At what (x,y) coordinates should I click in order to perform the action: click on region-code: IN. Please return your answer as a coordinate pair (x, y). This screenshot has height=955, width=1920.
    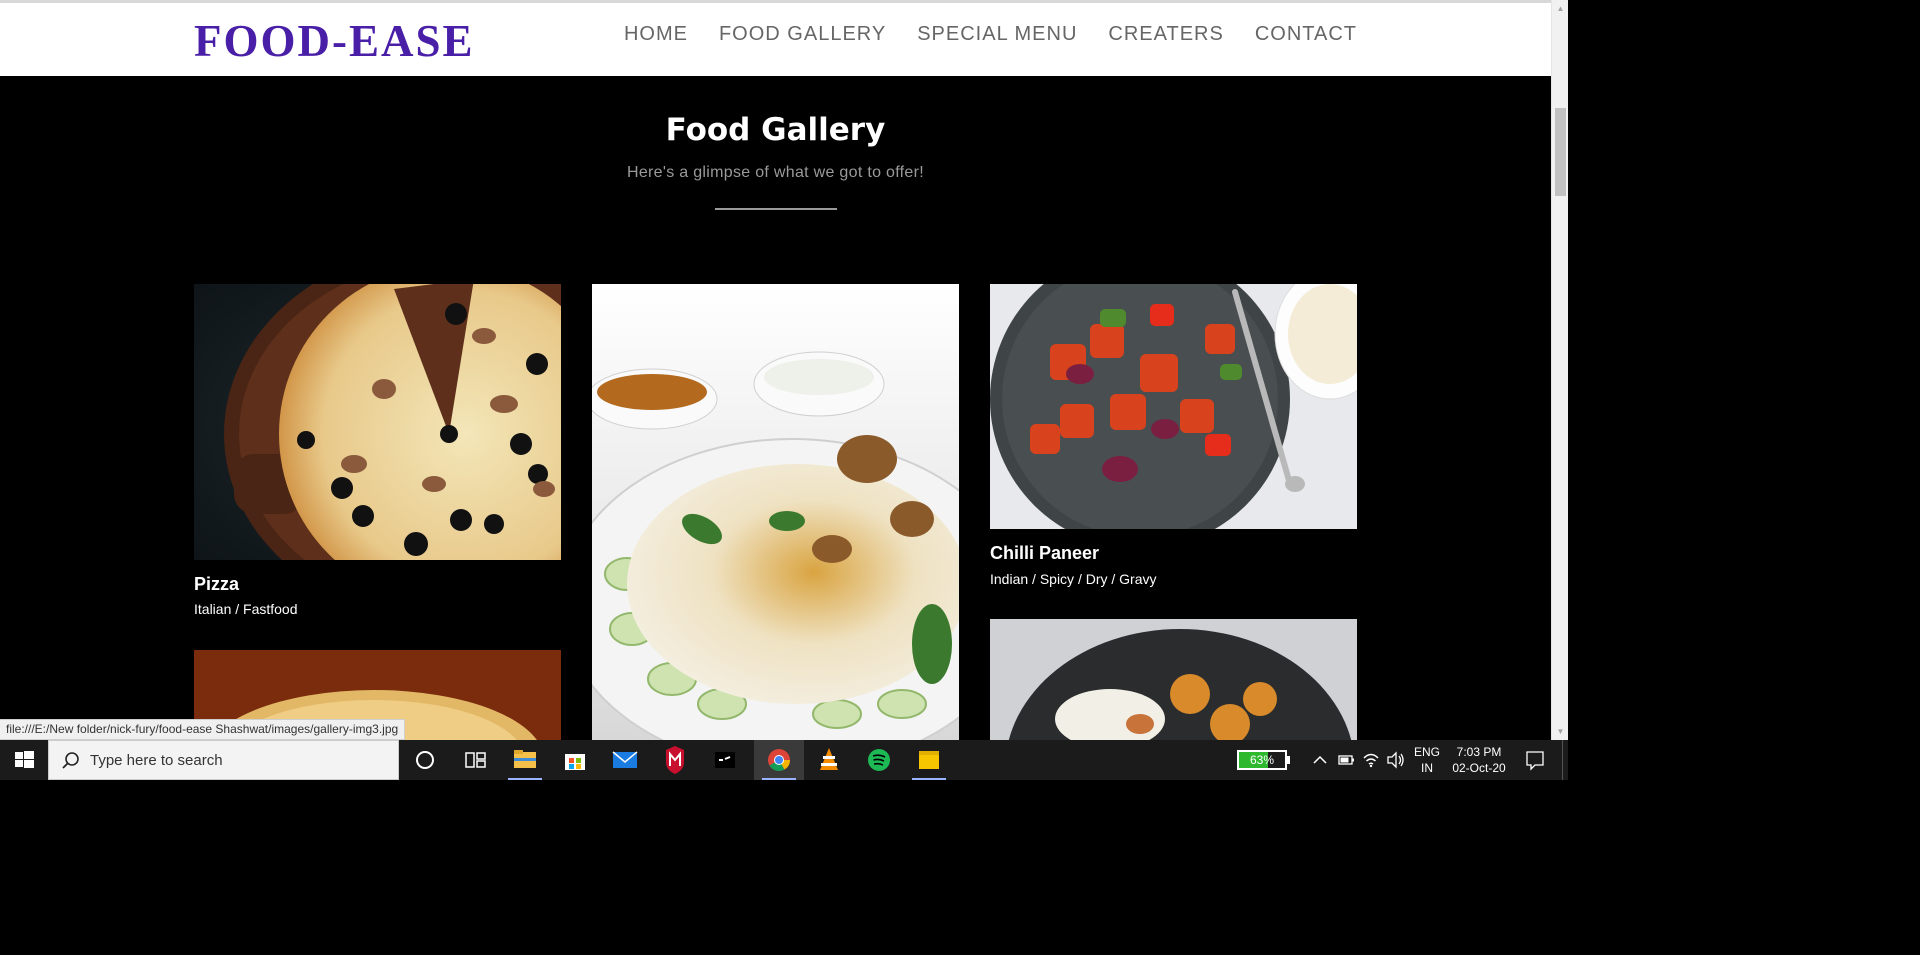
    Looking at the image, I should click on (1427, 768).